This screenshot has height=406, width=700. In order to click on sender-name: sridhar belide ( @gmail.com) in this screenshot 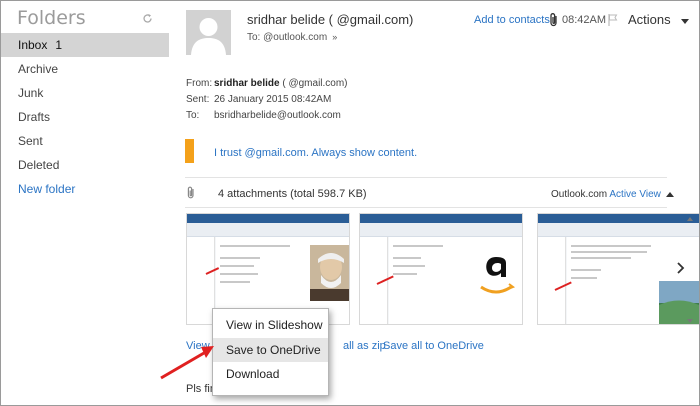, I will do `click(330, 19)`.